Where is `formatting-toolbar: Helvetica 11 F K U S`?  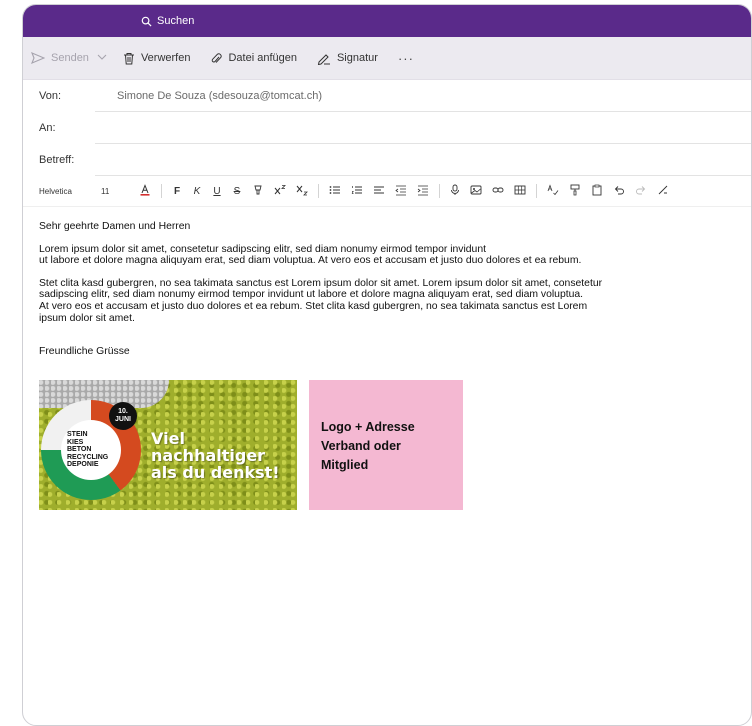
formatting-toolbar: Helvetica 11 F K U S is located at coordinates (387, 191).